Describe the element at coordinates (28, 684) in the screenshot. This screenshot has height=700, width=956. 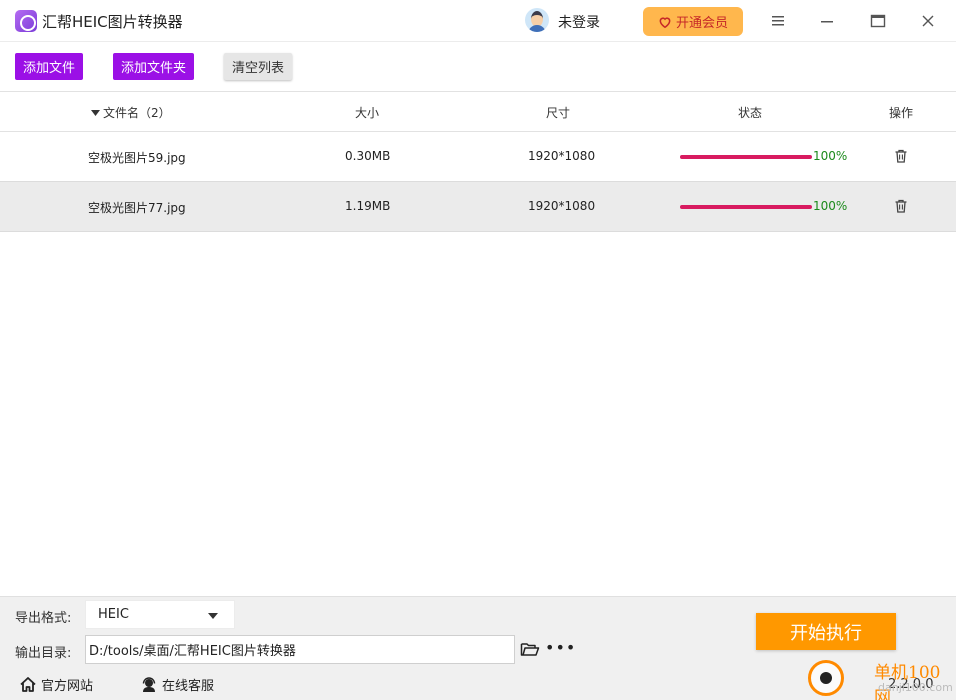
I see `home-icon` at that location.